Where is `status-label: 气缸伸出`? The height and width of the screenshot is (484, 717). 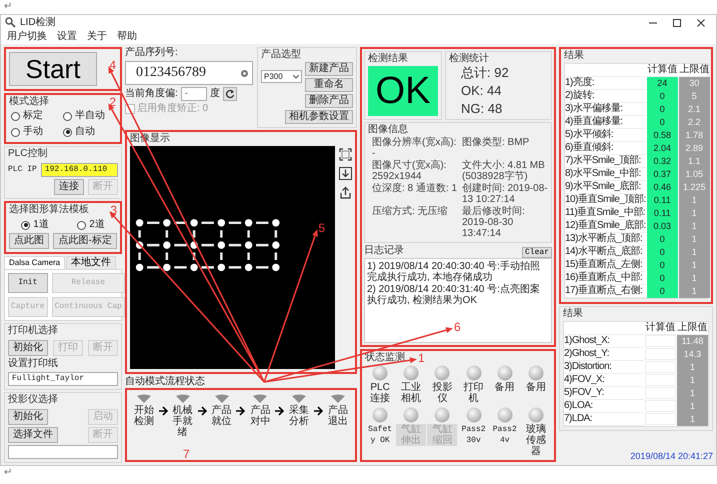 status-label: 气缸伸出 is located at coordinates (411, 435).